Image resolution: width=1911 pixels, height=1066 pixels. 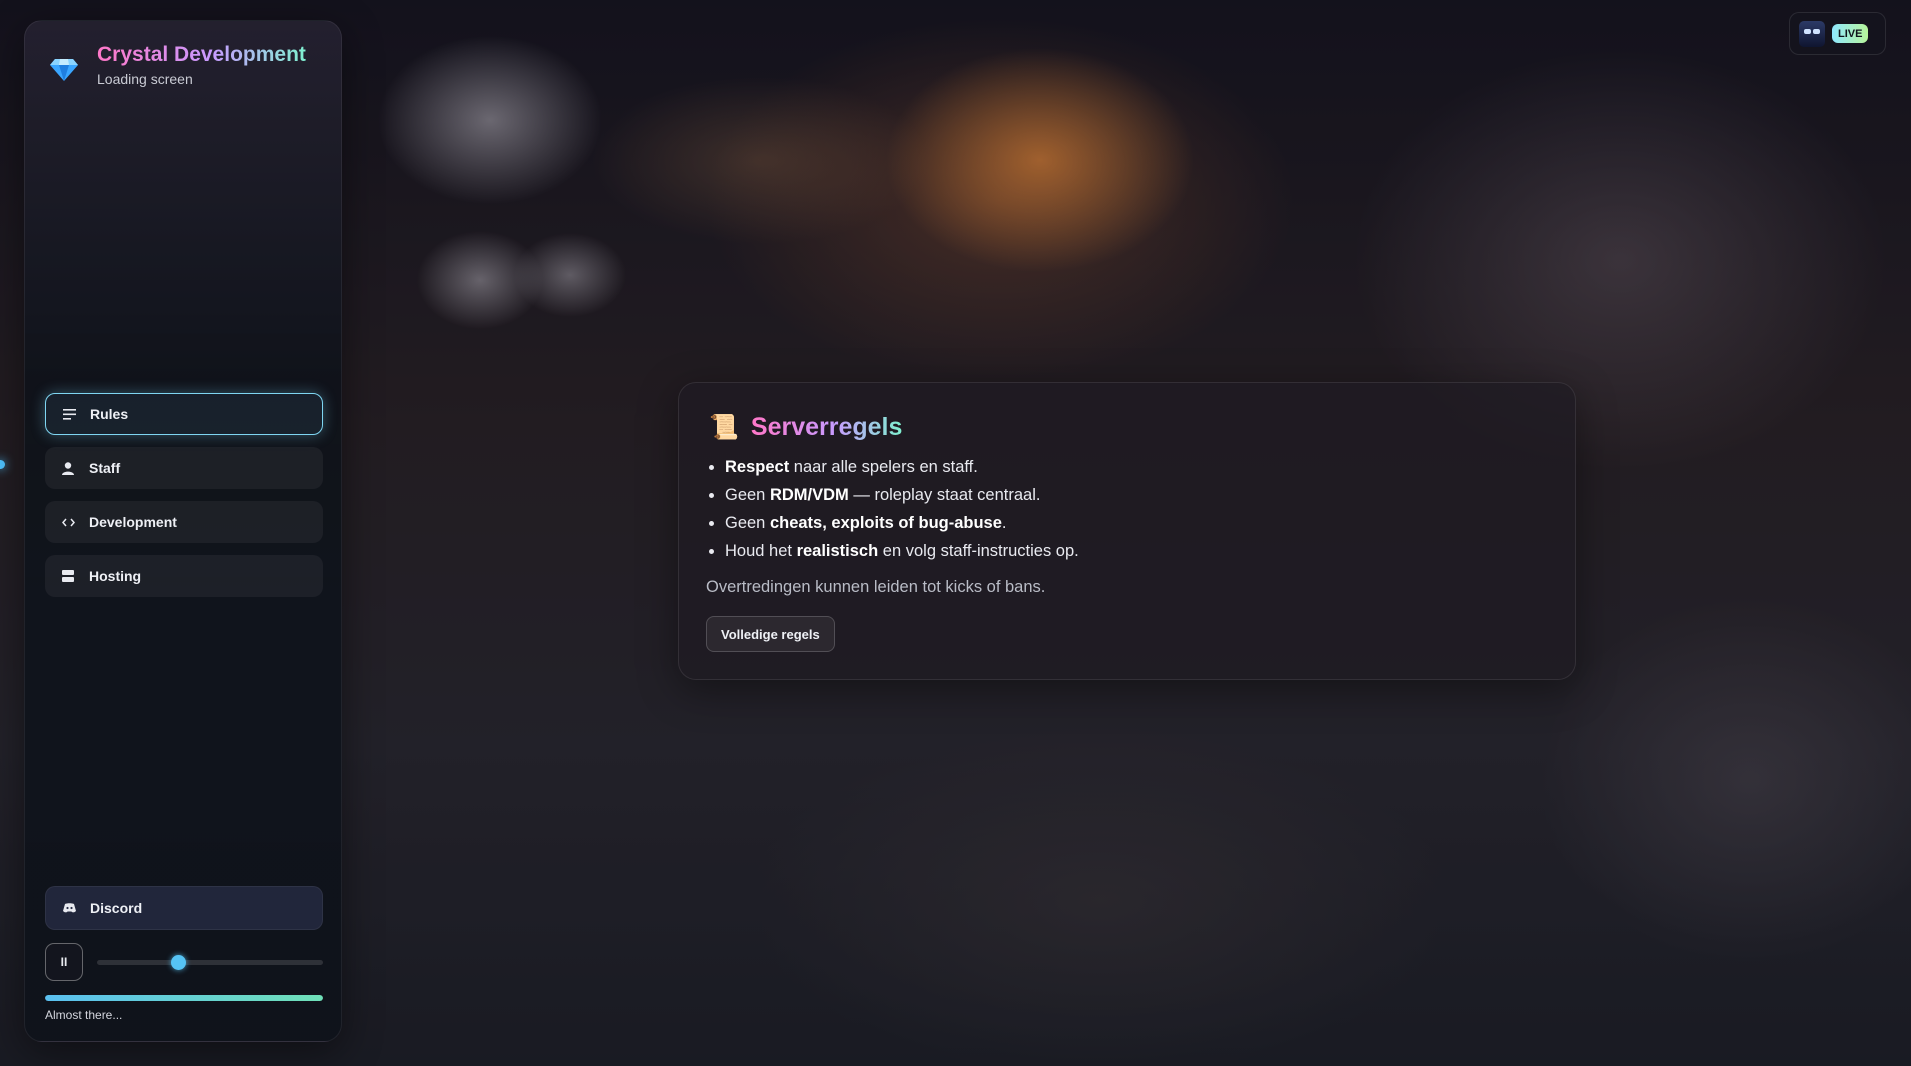 What do you see at coordinates (116, 908) in the screenshot?
I see `discord-label: Discord` at bounding box center [116, 908].